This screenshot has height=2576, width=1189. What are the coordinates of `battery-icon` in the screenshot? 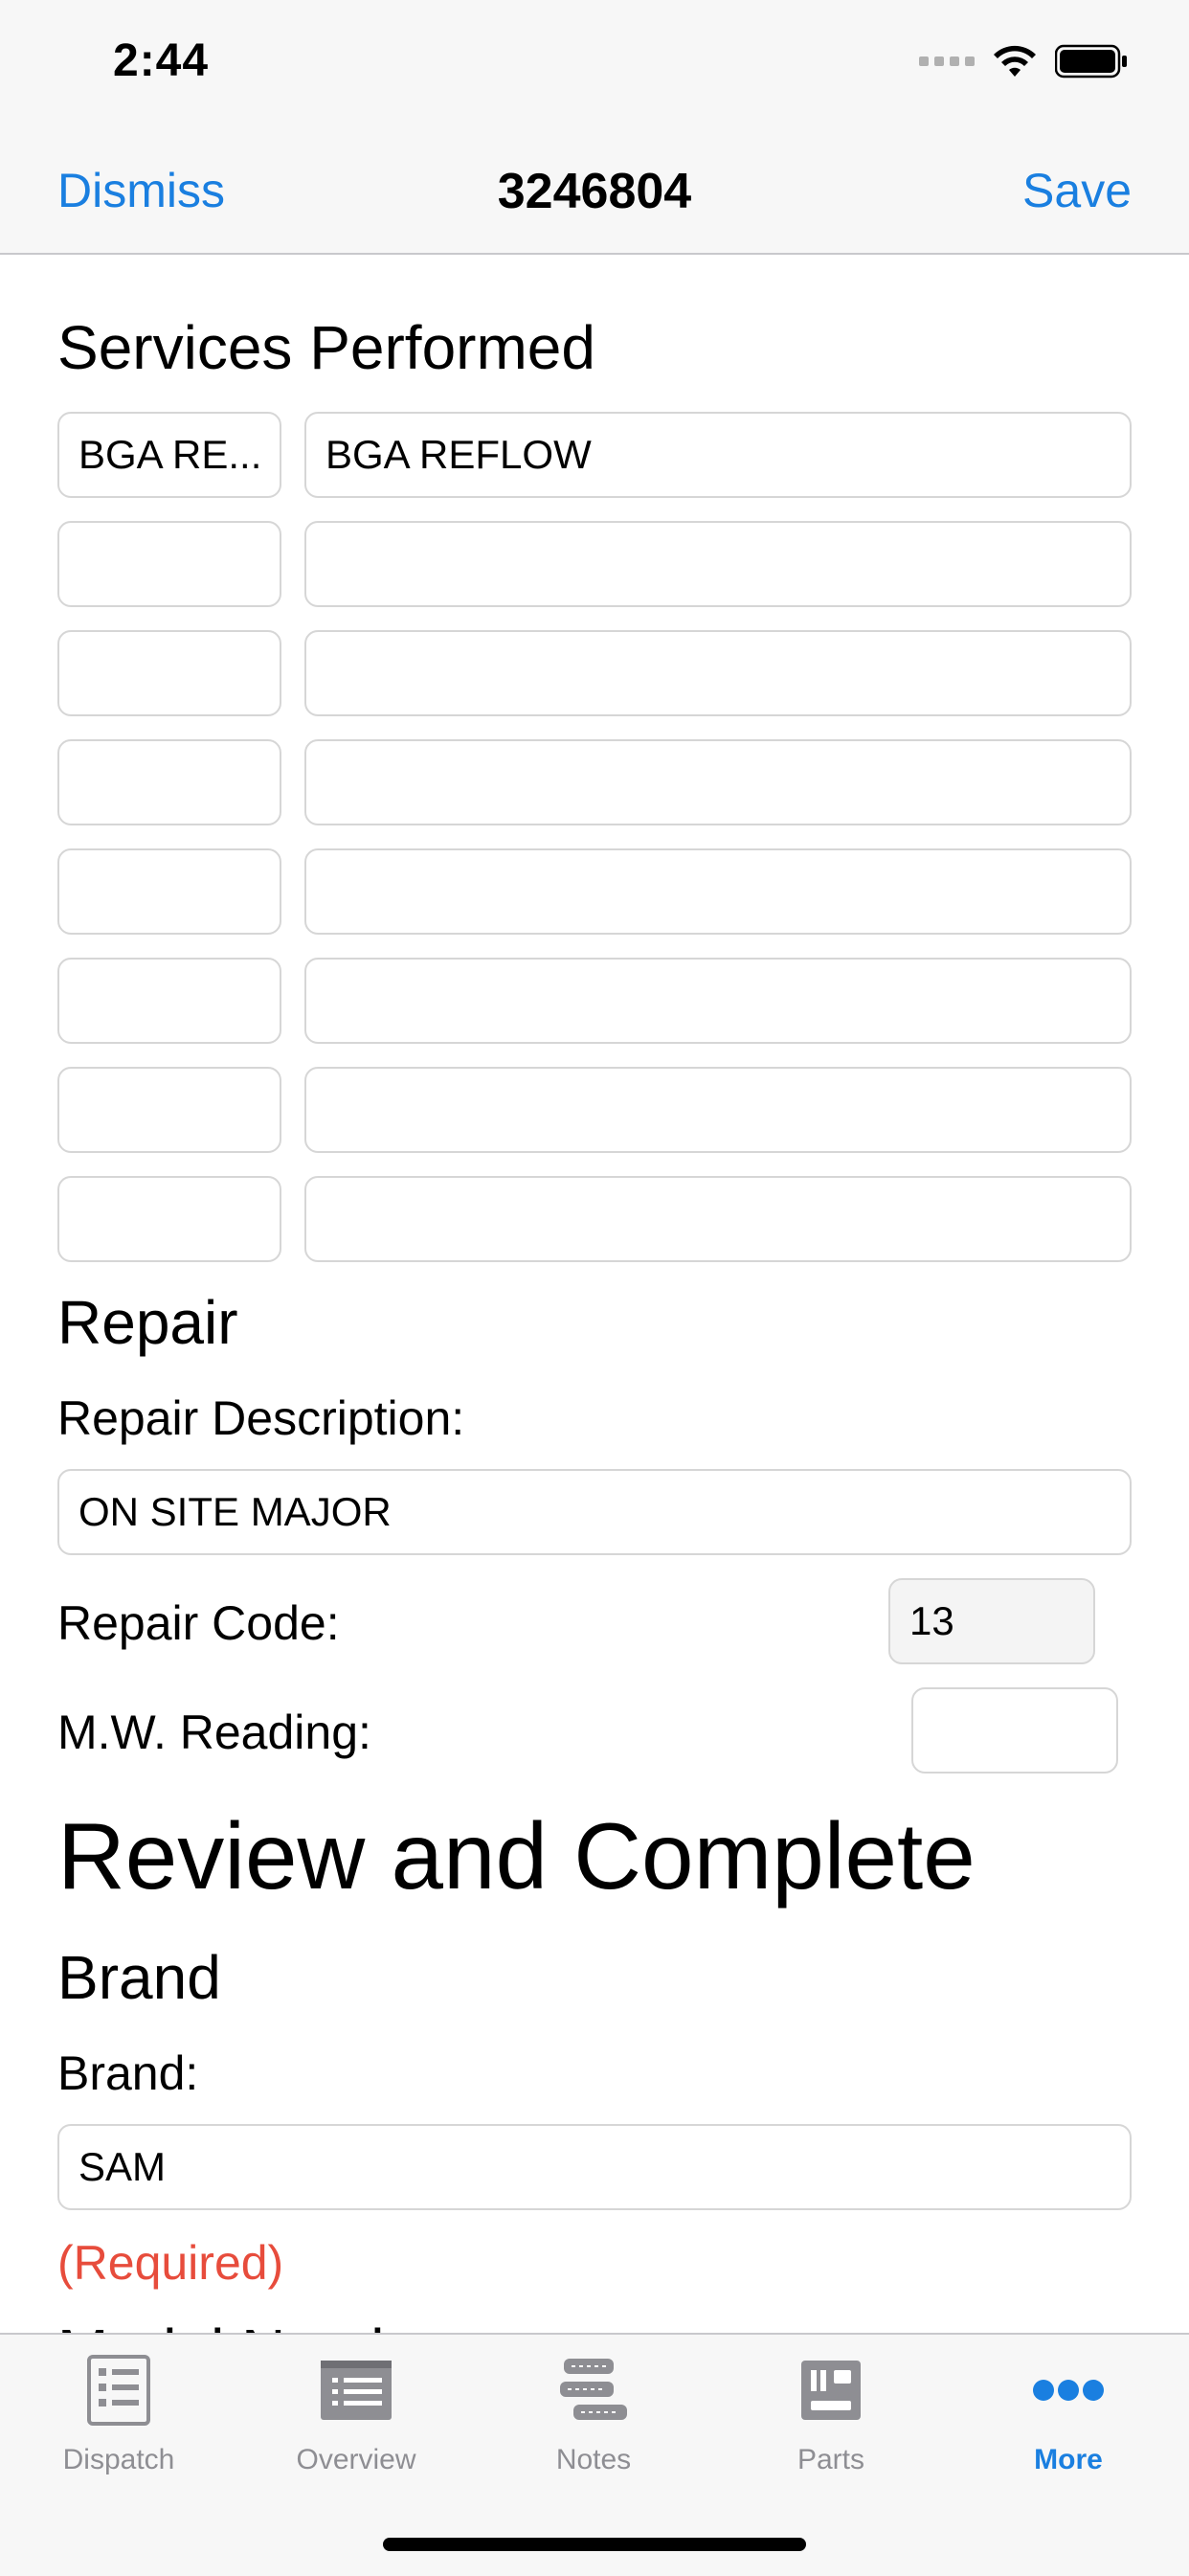 It's located at (1091, 62).